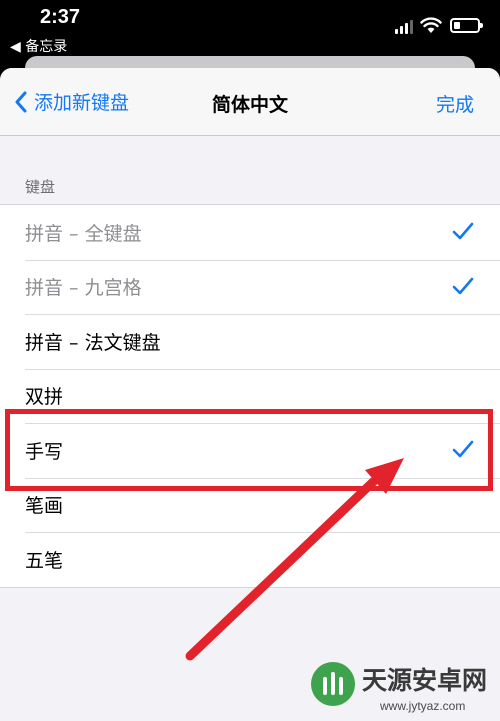  Describe the element at coordinates (455, 103) in the screenshot. I see `done-button: 完成` at that location.